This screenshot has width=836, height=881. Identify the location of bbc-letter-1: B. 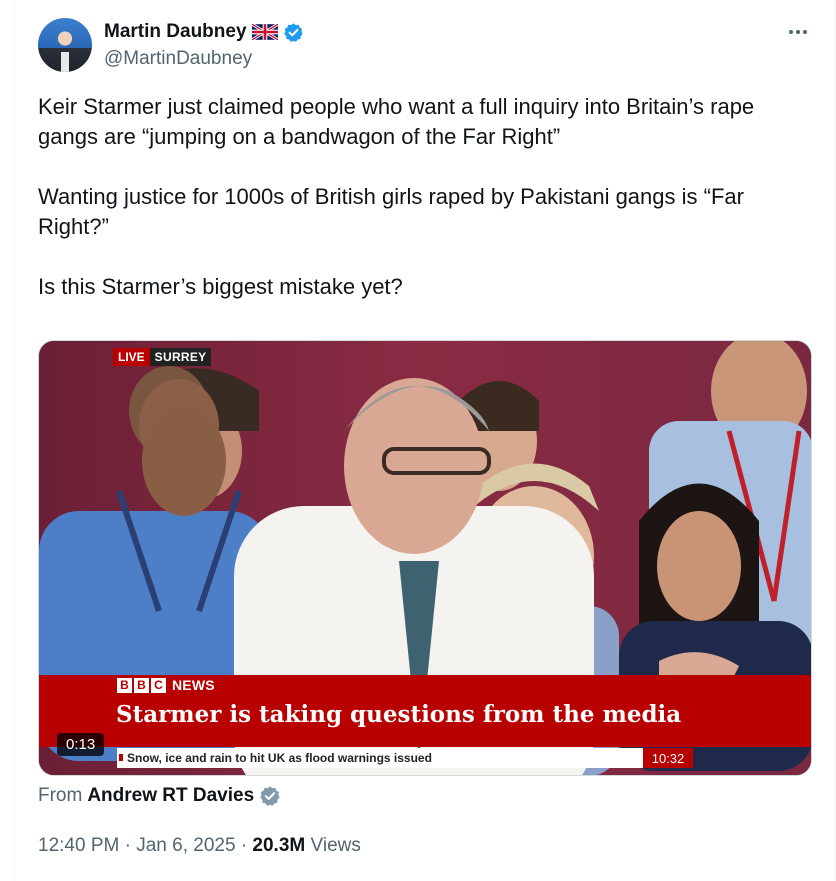
(124, 685).